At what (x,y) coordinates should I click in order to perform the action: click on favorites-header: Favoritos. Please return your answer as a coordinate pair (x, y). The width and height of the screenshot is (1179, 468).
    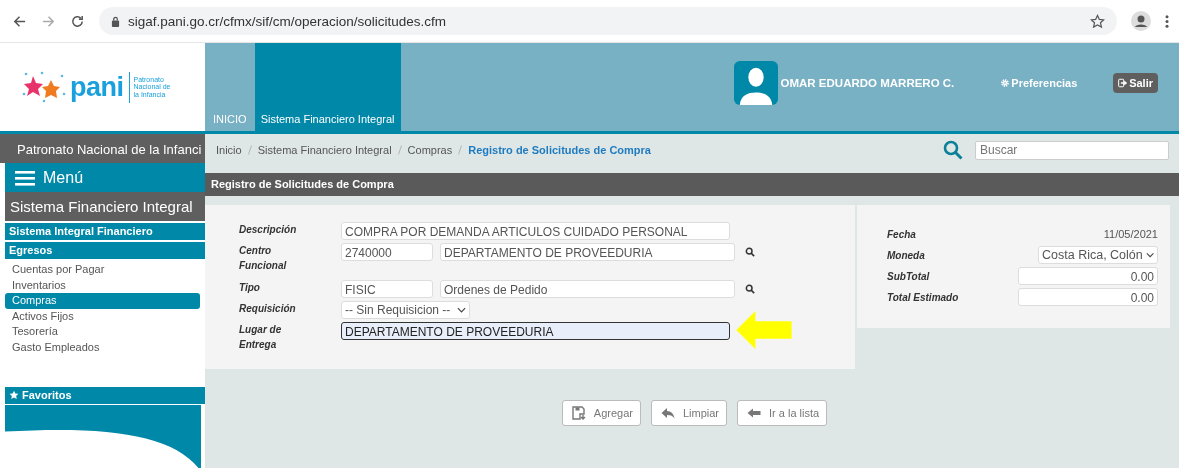
    Looking at the image, I should click on (105, 396).